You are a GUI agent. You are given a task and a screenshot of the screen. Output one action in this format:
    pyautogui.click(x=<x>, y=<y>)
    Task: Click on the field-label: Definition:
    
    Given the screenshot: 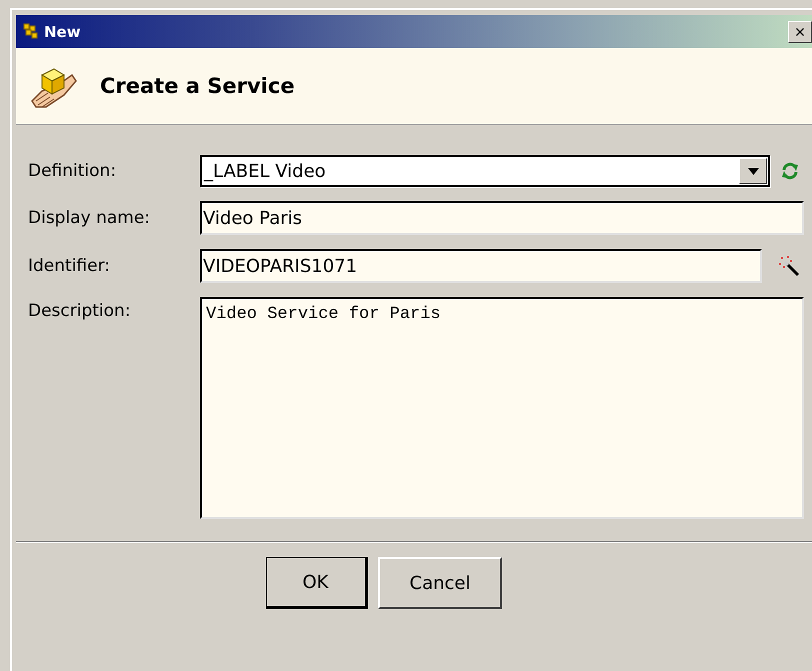 What is the action you would take?
    pyautogui.click(x=73, y=171)
    